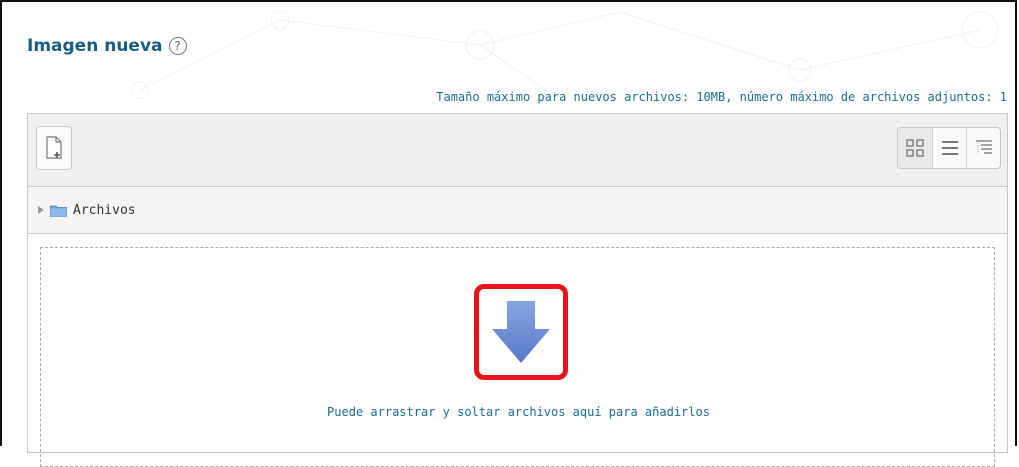 The height and width of the screenshot is (467, 1019). I want to click on add-file-button, so click(54, 148).